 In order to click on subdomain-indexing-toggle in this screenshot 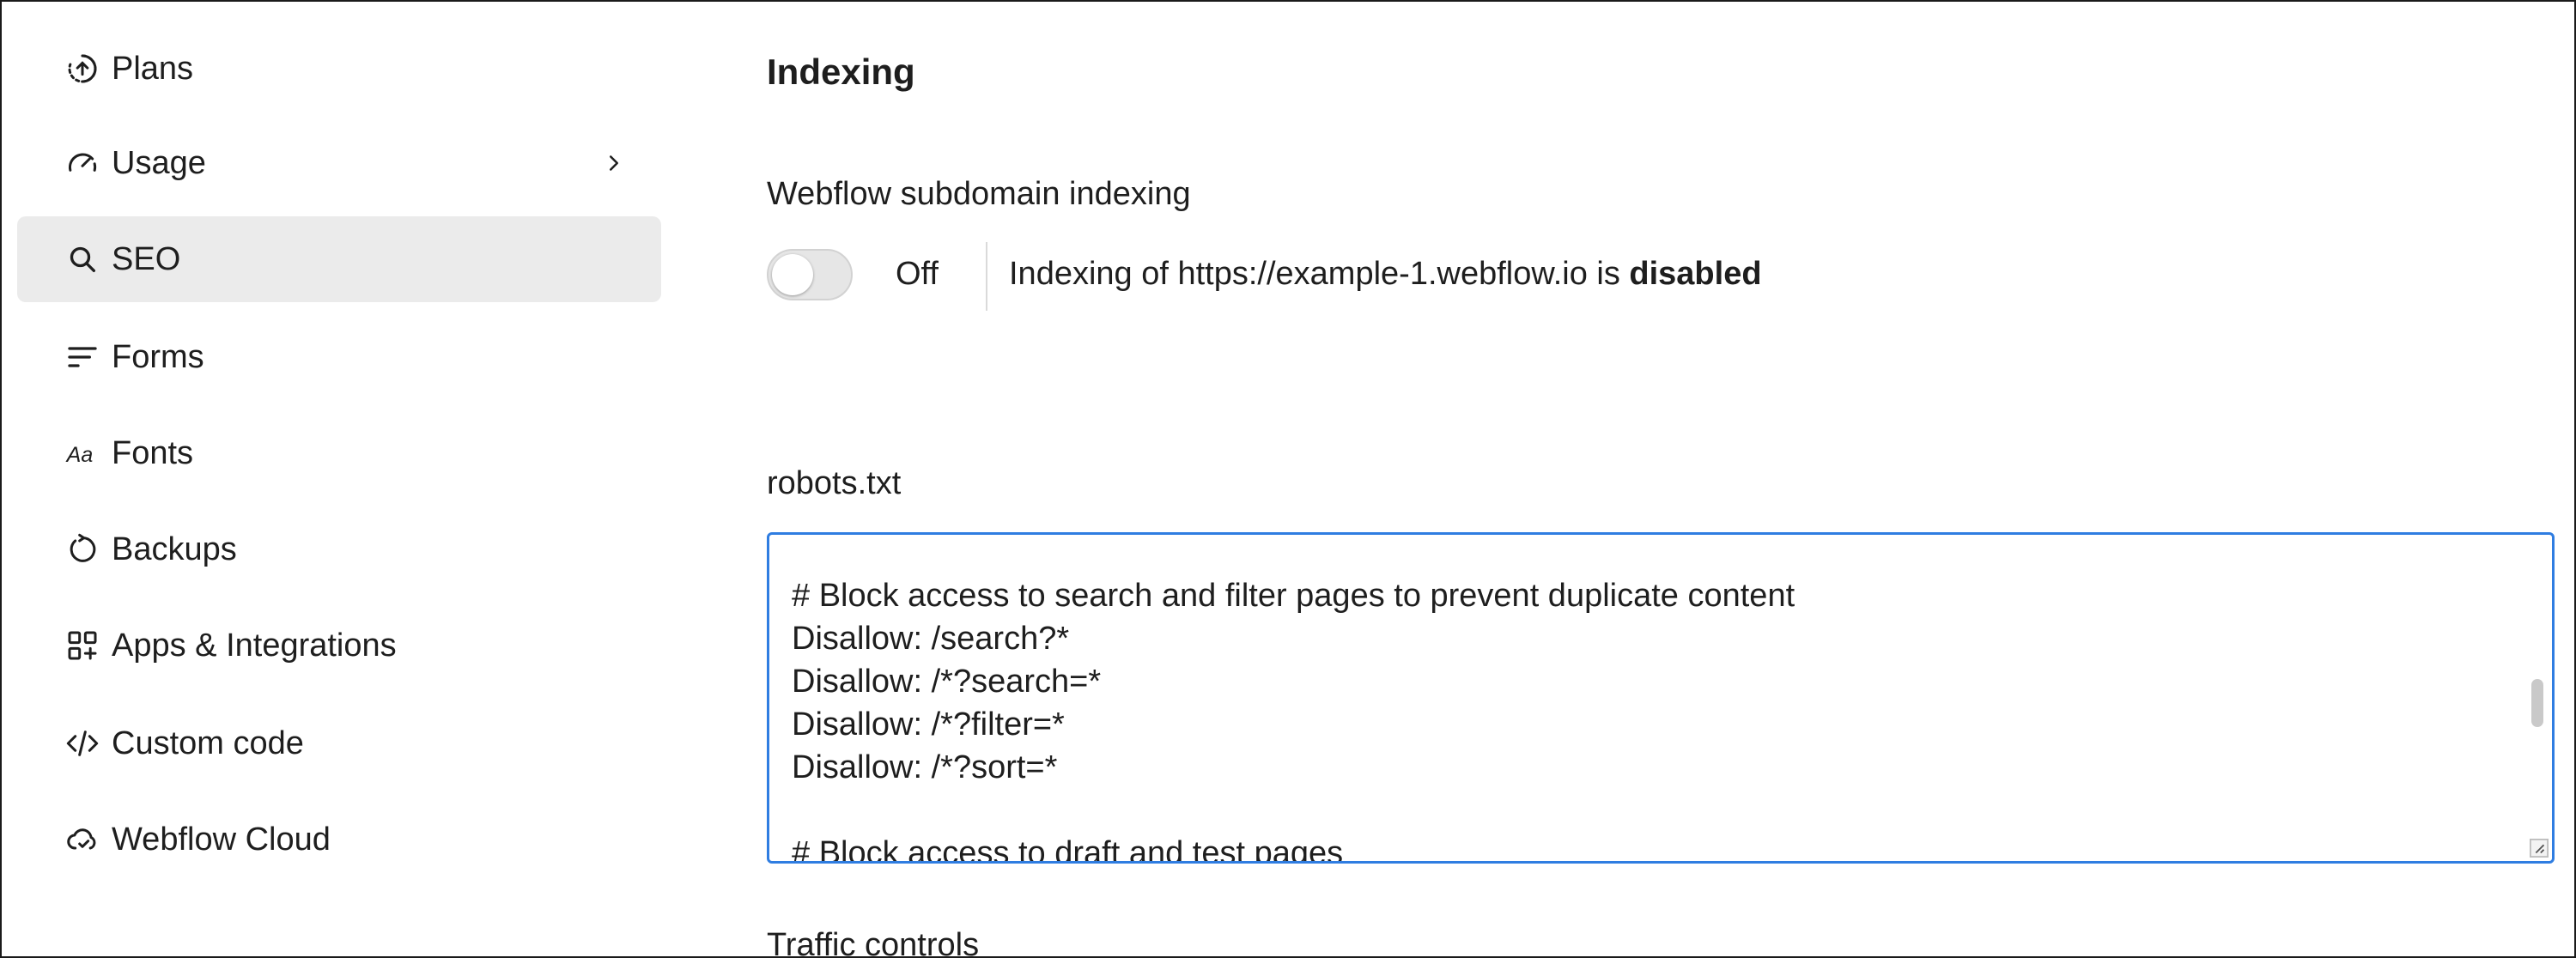, I will do `click(810, 275)`.